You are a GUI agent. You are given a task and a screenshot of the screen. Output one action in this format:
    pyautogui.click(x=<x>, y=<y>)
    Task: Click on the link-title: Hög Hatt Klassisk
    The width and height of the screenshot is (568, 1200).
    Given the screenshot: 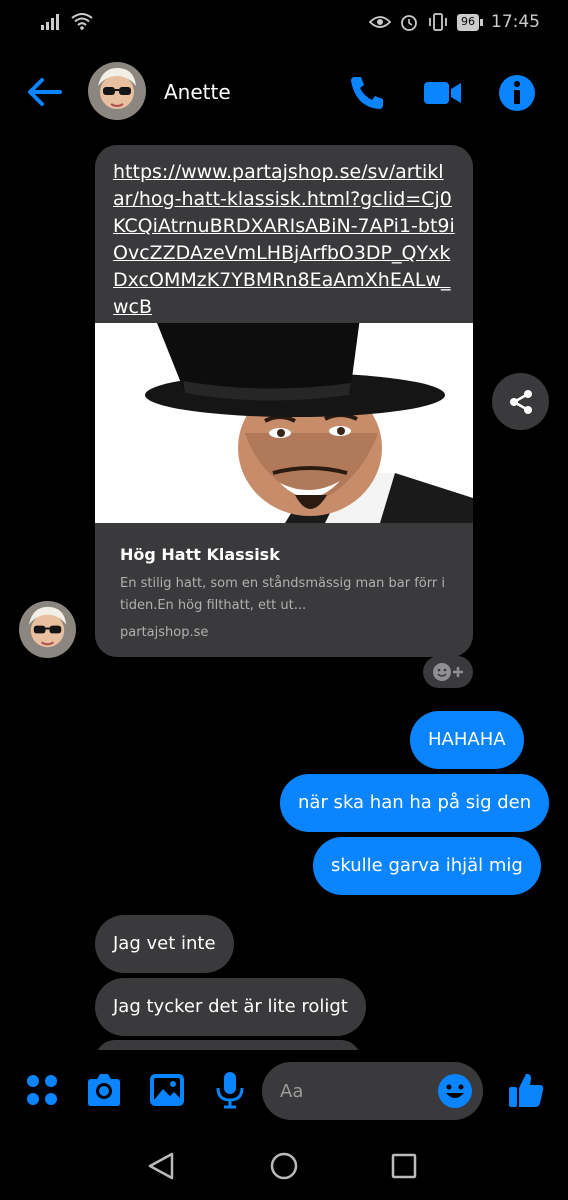 What is the action you would take?
    pyautogui.click(x=200, y=554)
    